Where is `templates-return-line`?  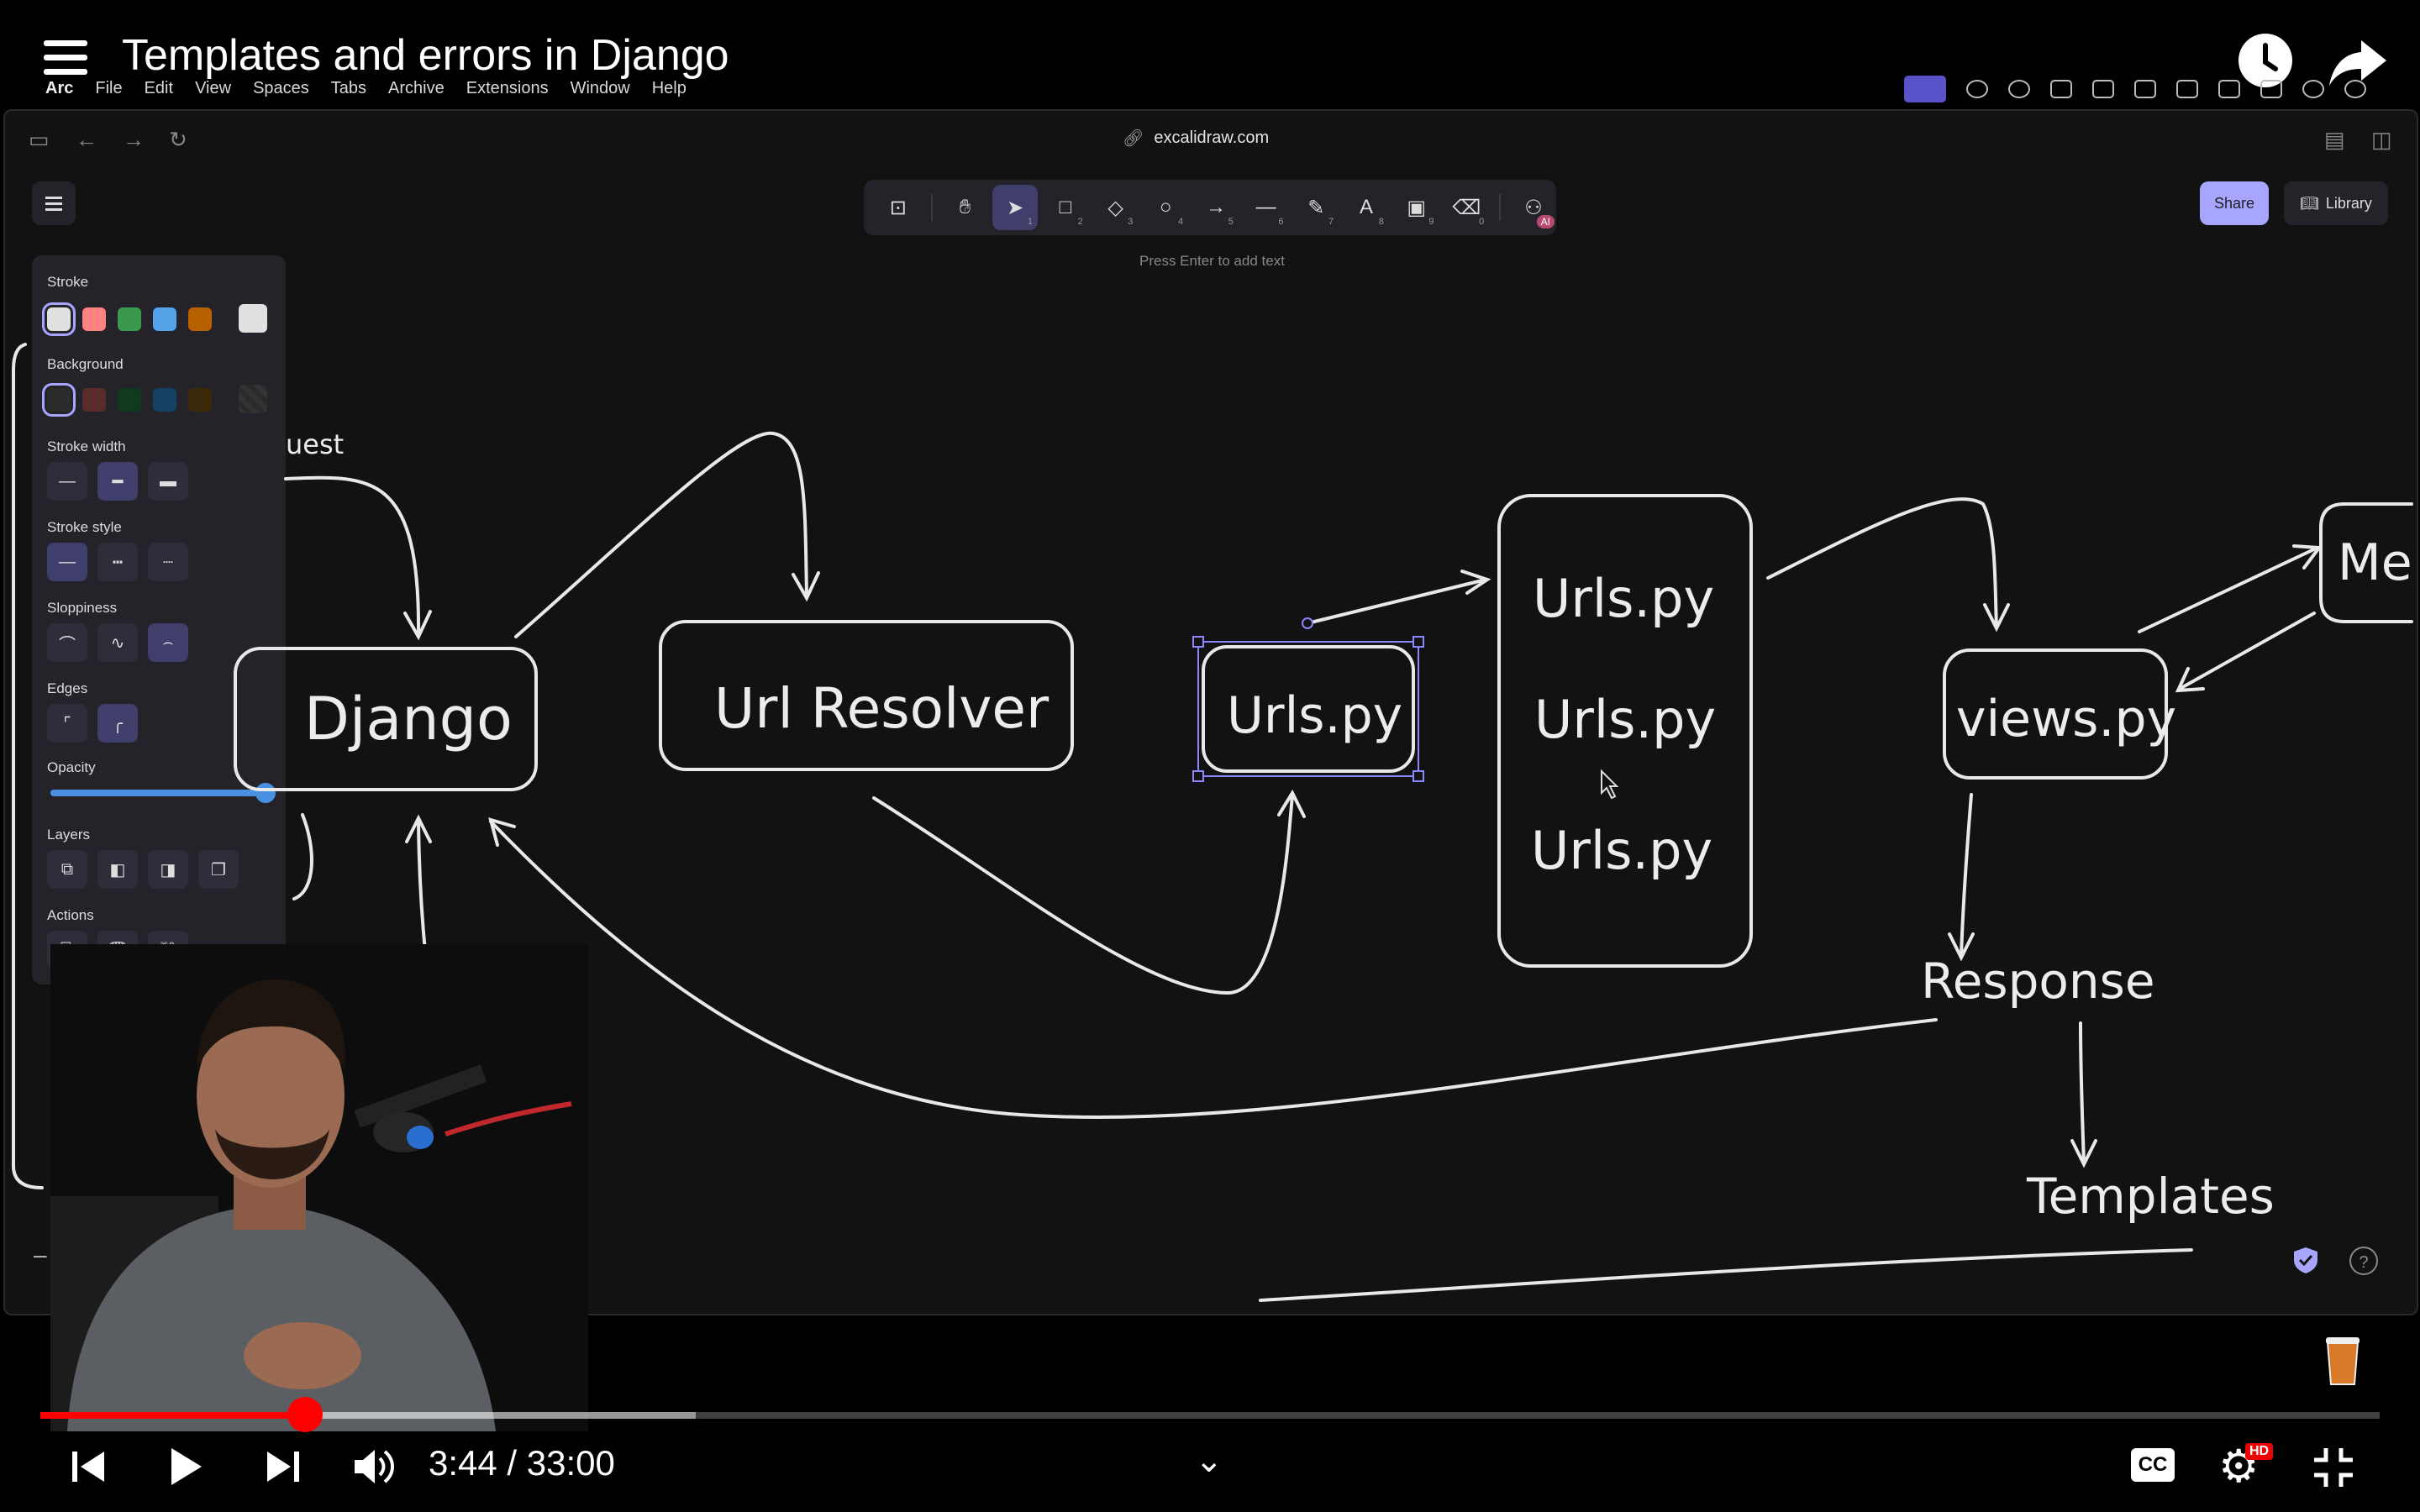 templates-return-line is located at coordinates (1726, 1275).